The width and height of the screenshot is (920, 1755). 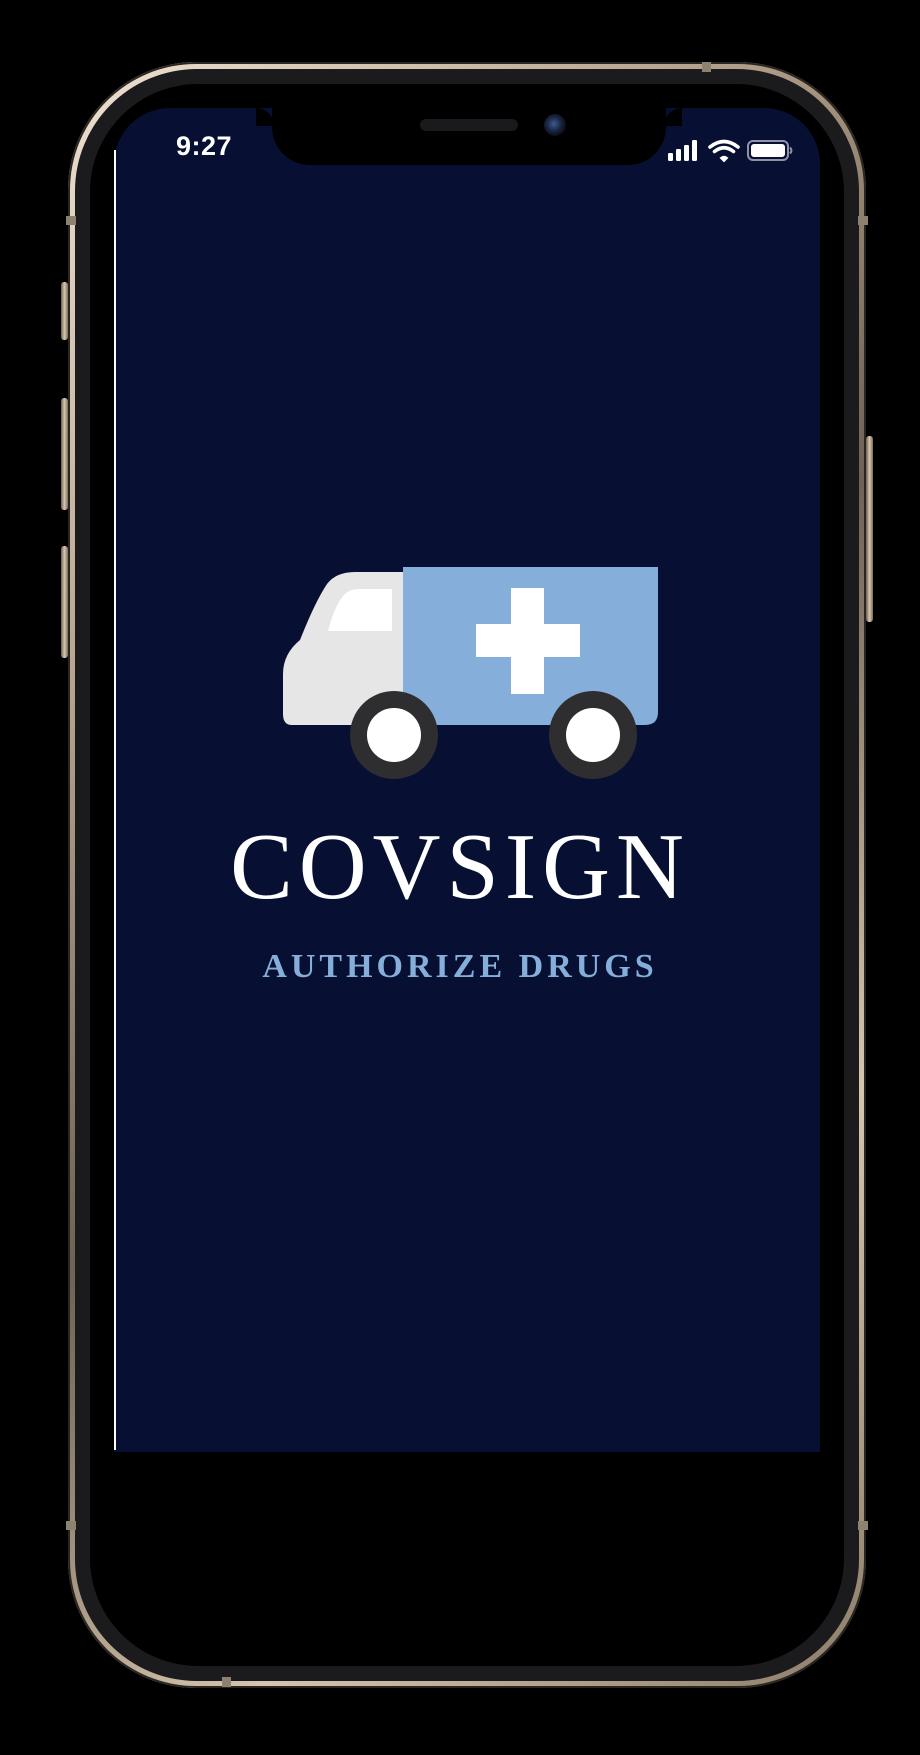 What do you see at coordinates (64, 602) in the screenshot?
I see `volume-down-button` at bounding box center [64, 602].